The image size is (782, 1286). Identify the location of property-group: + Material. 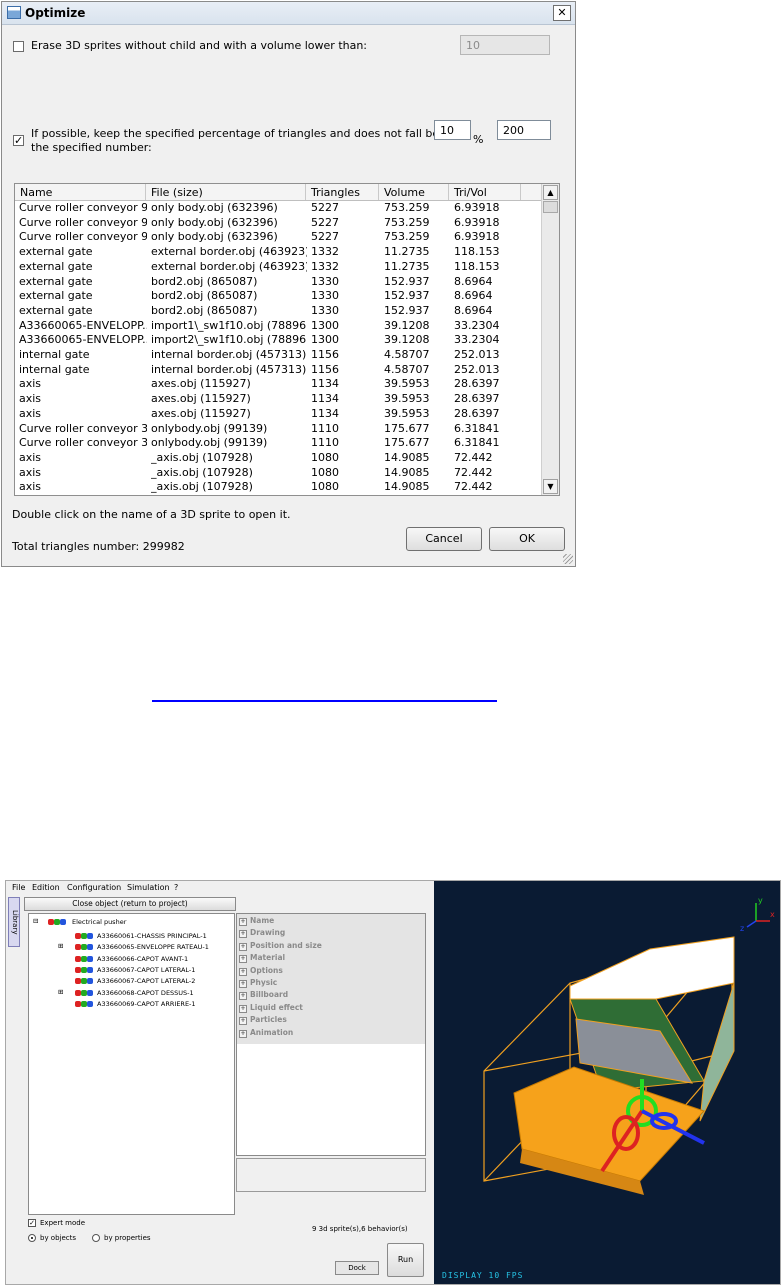
(262, 958).